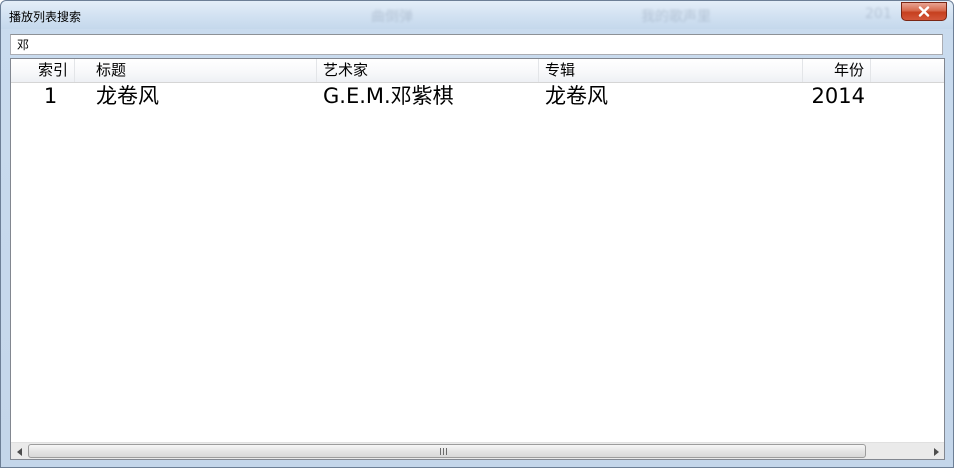  I want to click on column-header-album: 专辑, so click(671, 70).